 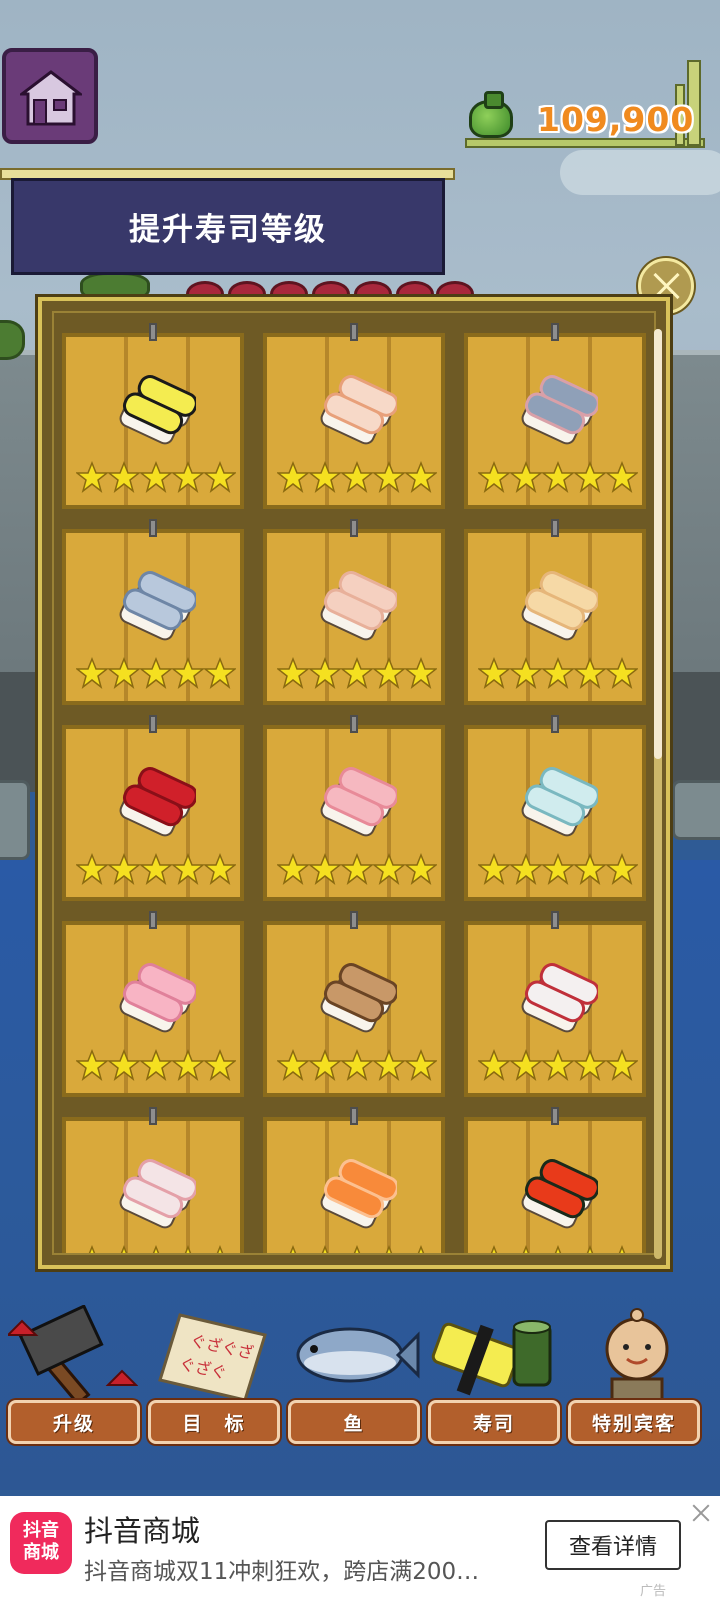 What do you see at coordinates (696, 810) in the screenshot?
I see `rock` at bounding box center [696, 810].